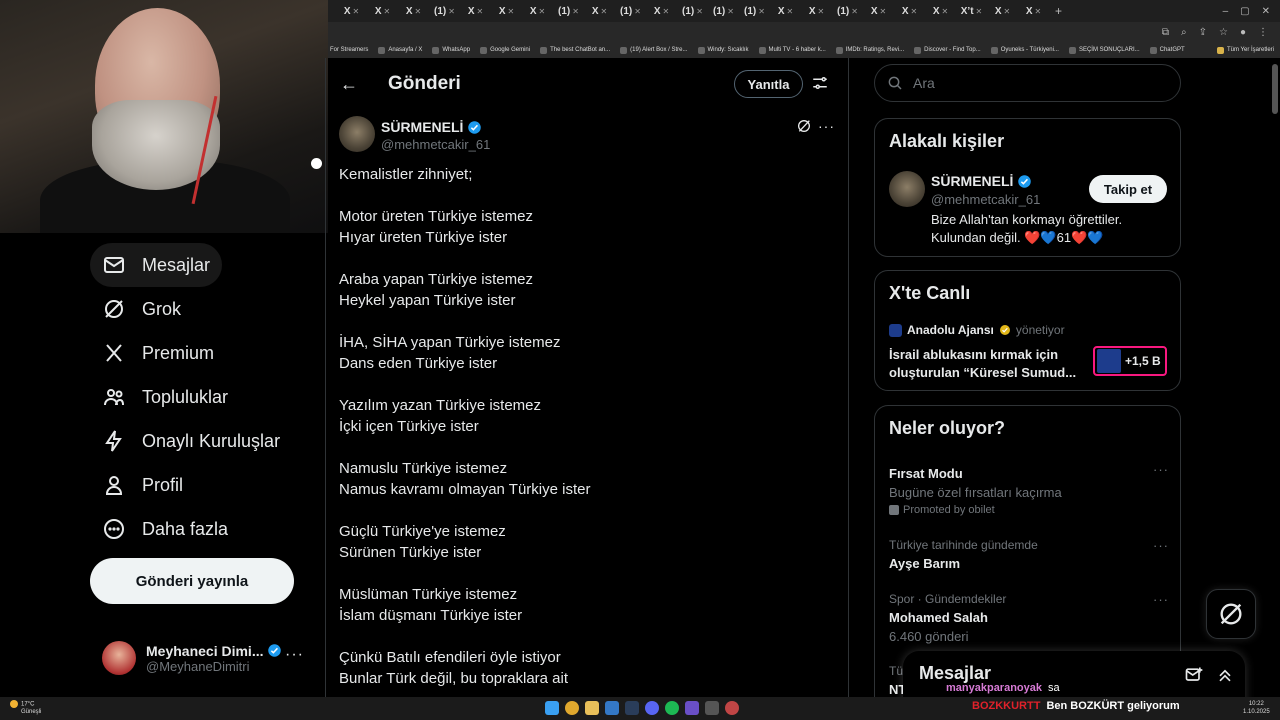  Describe the element at coordinates (1203, 32) in the screenshot. I see `share-icon: ⇪` at that location.